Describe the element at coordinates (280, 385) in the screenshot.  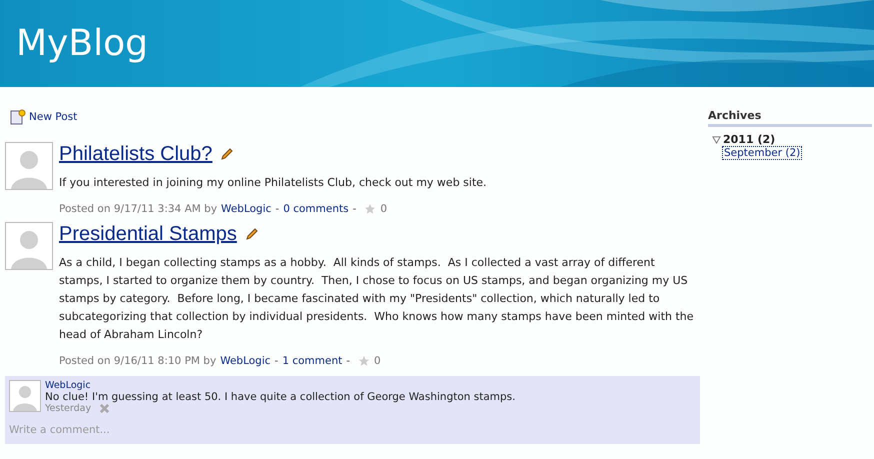
I see `comment-author-link: WebLogic` at that location.